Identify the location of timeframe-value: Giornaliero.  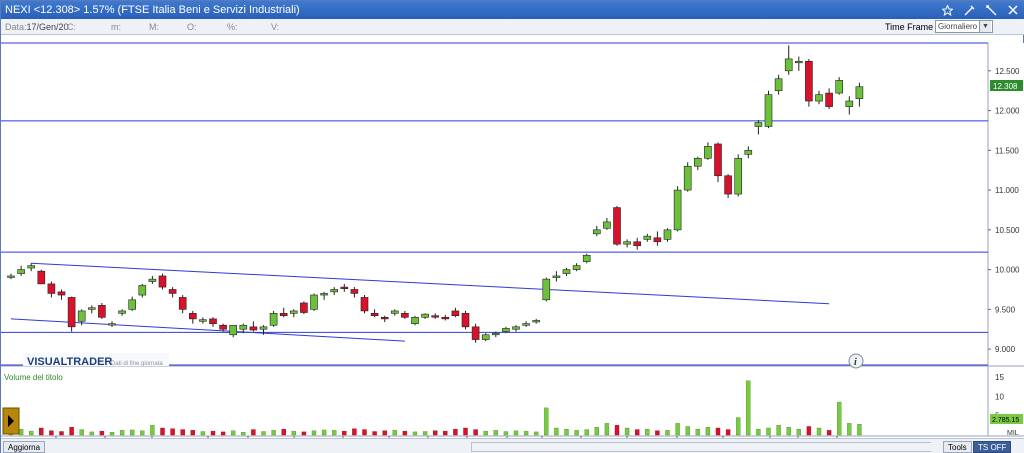
(958, 26).